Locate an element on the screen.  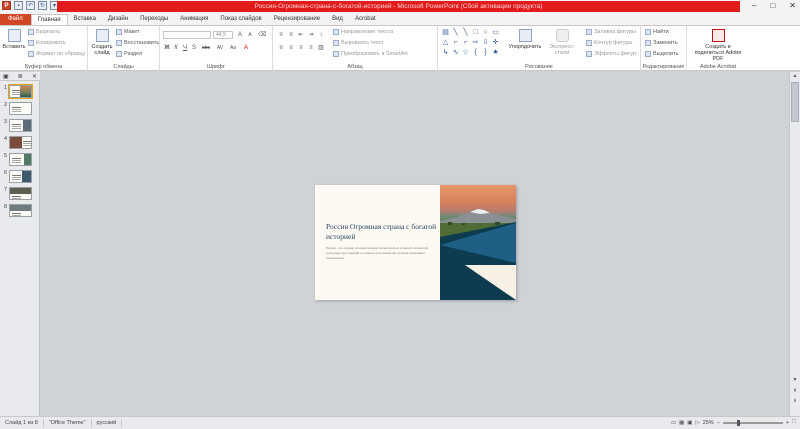
scroll-up-icon: ▲ is located at coordinates (795, 77).